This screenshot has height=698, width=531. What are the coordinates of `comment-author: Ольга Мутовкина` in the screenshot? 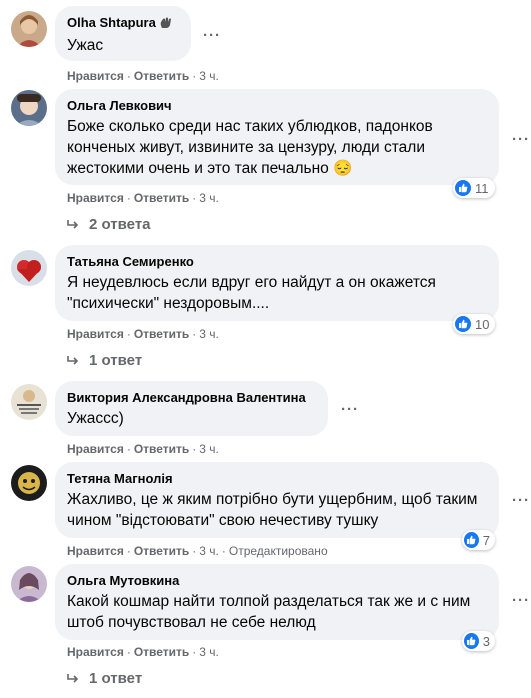 It's located at (277, 580).